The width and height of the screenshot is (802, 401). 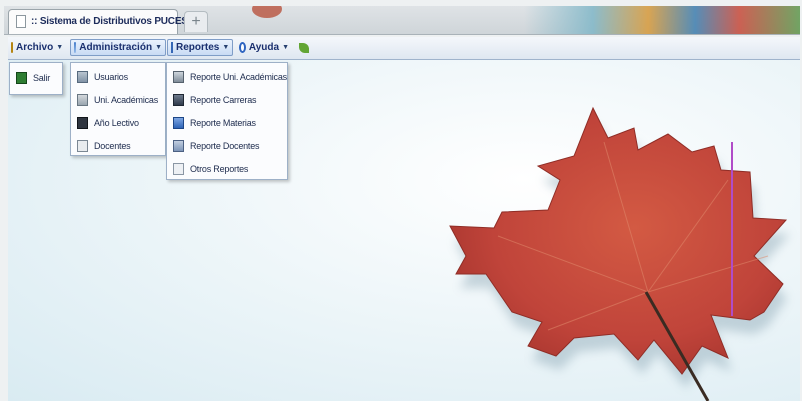 I want to click on calendar-icon, so click(x=82, y=122).